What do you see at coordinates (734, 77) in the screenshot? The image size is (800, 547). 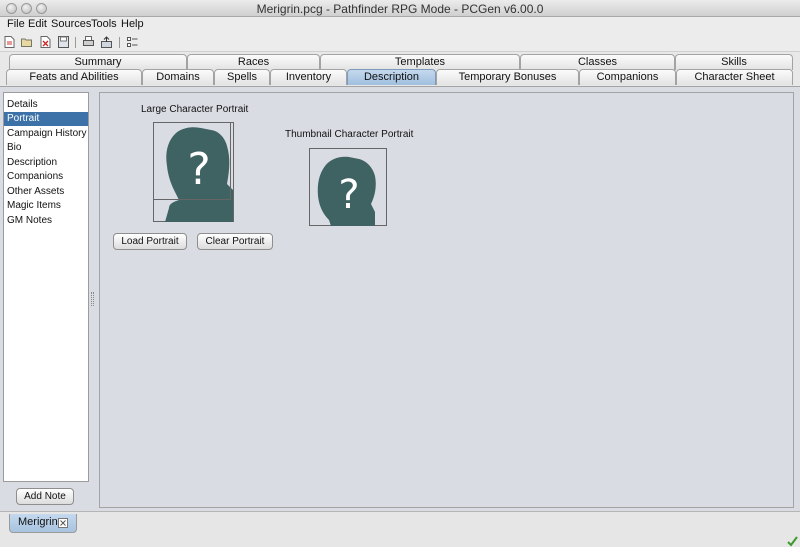 I see `tab-character-sheet: Character Sheet` at bounding box center [734, 77].